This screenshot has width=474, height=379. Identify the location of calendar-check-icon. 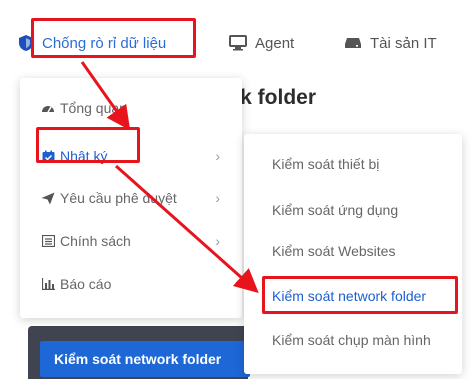
(48, 156).